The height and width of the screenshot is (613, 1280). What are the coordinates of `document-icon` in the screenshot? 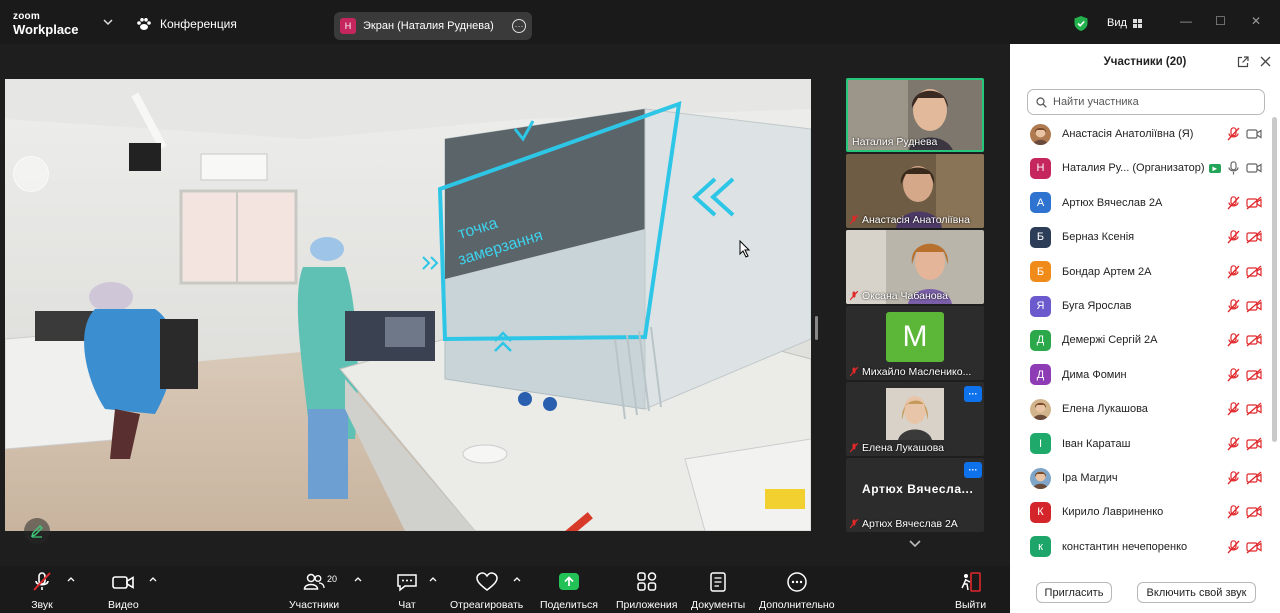 It's located at (718, 582).